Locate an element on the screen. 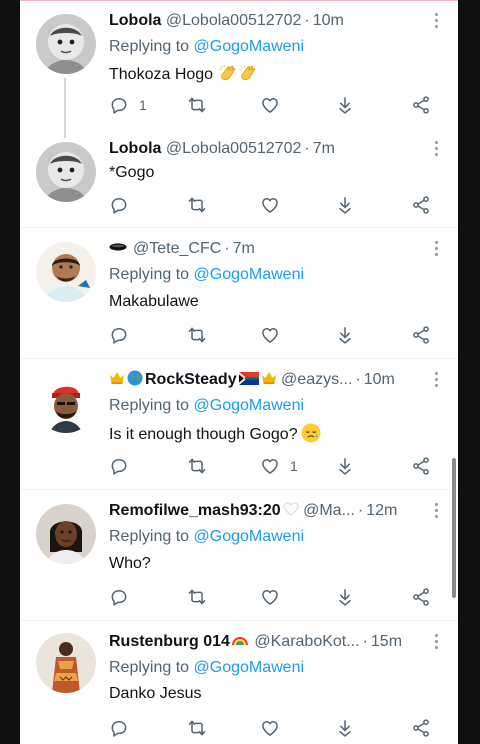 The width and height of the screenshot is (480, 744). tweet-header: Lobola @Lobola00512702 · 10m is located at coordinates (226, 20).